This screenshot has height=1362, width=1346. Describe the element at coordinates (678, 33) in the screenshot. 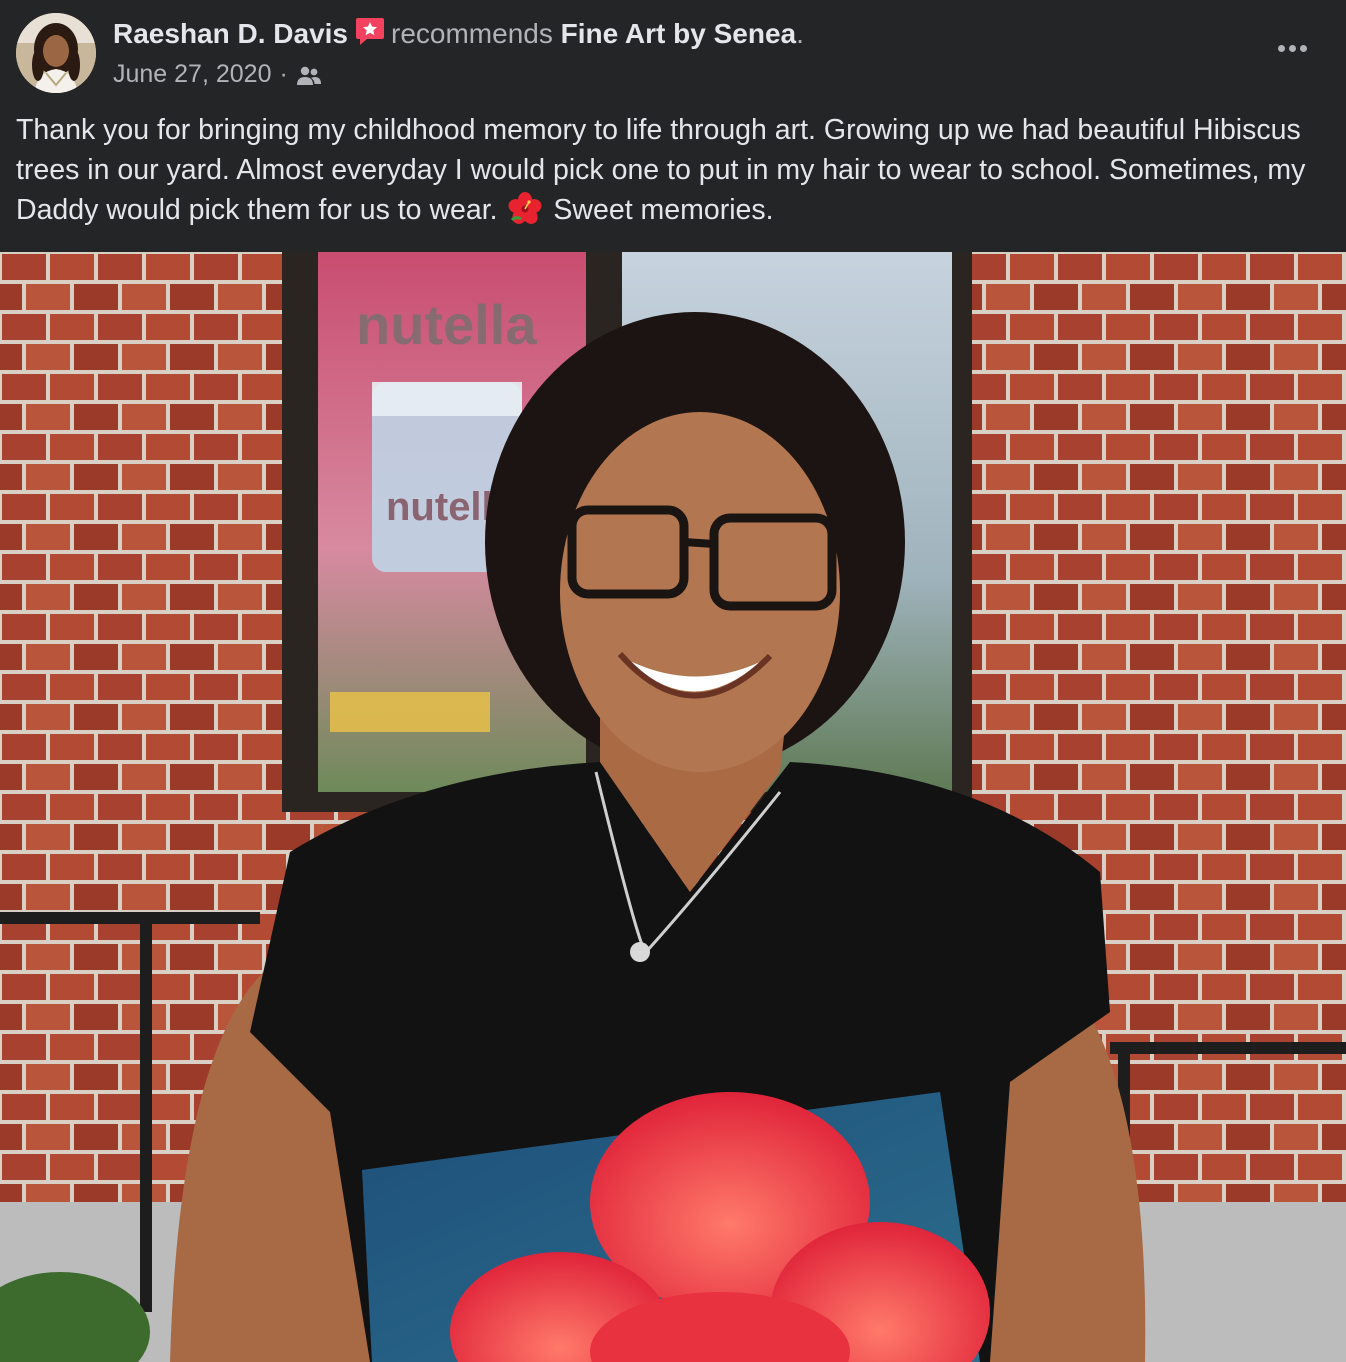

I see `page-name-link: Fine Art by Senea` at that location.